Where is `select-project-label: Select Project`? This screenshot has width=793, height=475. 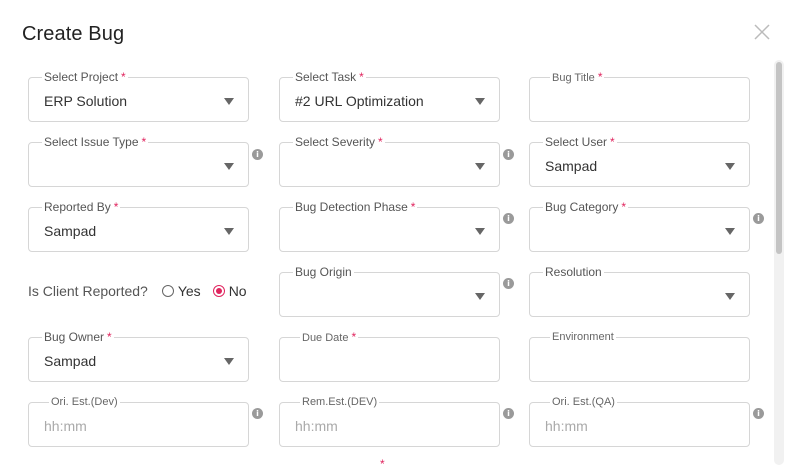 select-project-label: Select Project is located at coordinates (81, 77).